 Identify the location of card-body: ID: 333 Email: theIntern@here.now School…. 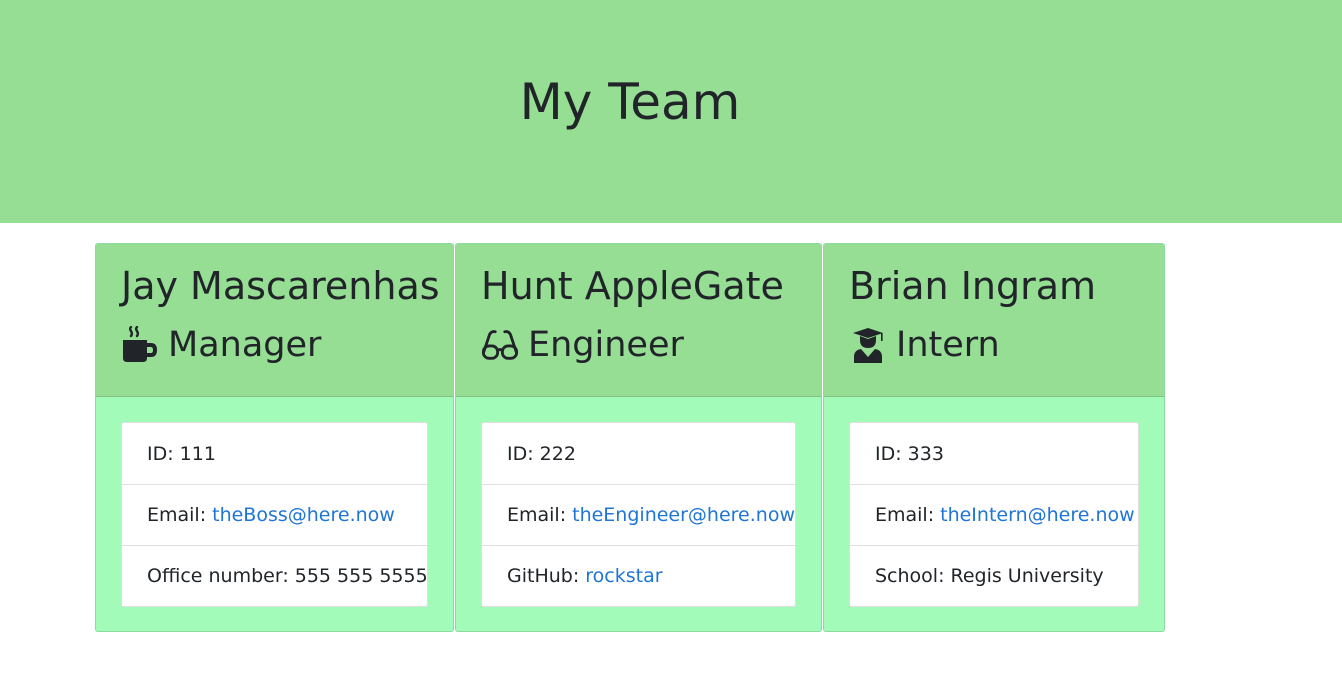
(994, 502).